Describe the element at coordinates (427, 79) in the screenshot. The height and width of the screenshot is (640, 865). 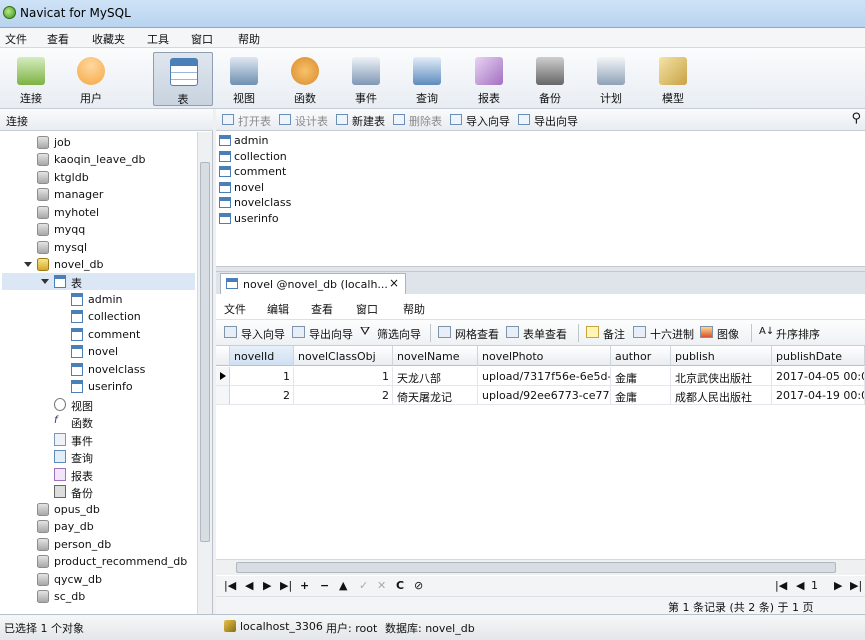
I see `toolbar-query-button: 查询` at that location.